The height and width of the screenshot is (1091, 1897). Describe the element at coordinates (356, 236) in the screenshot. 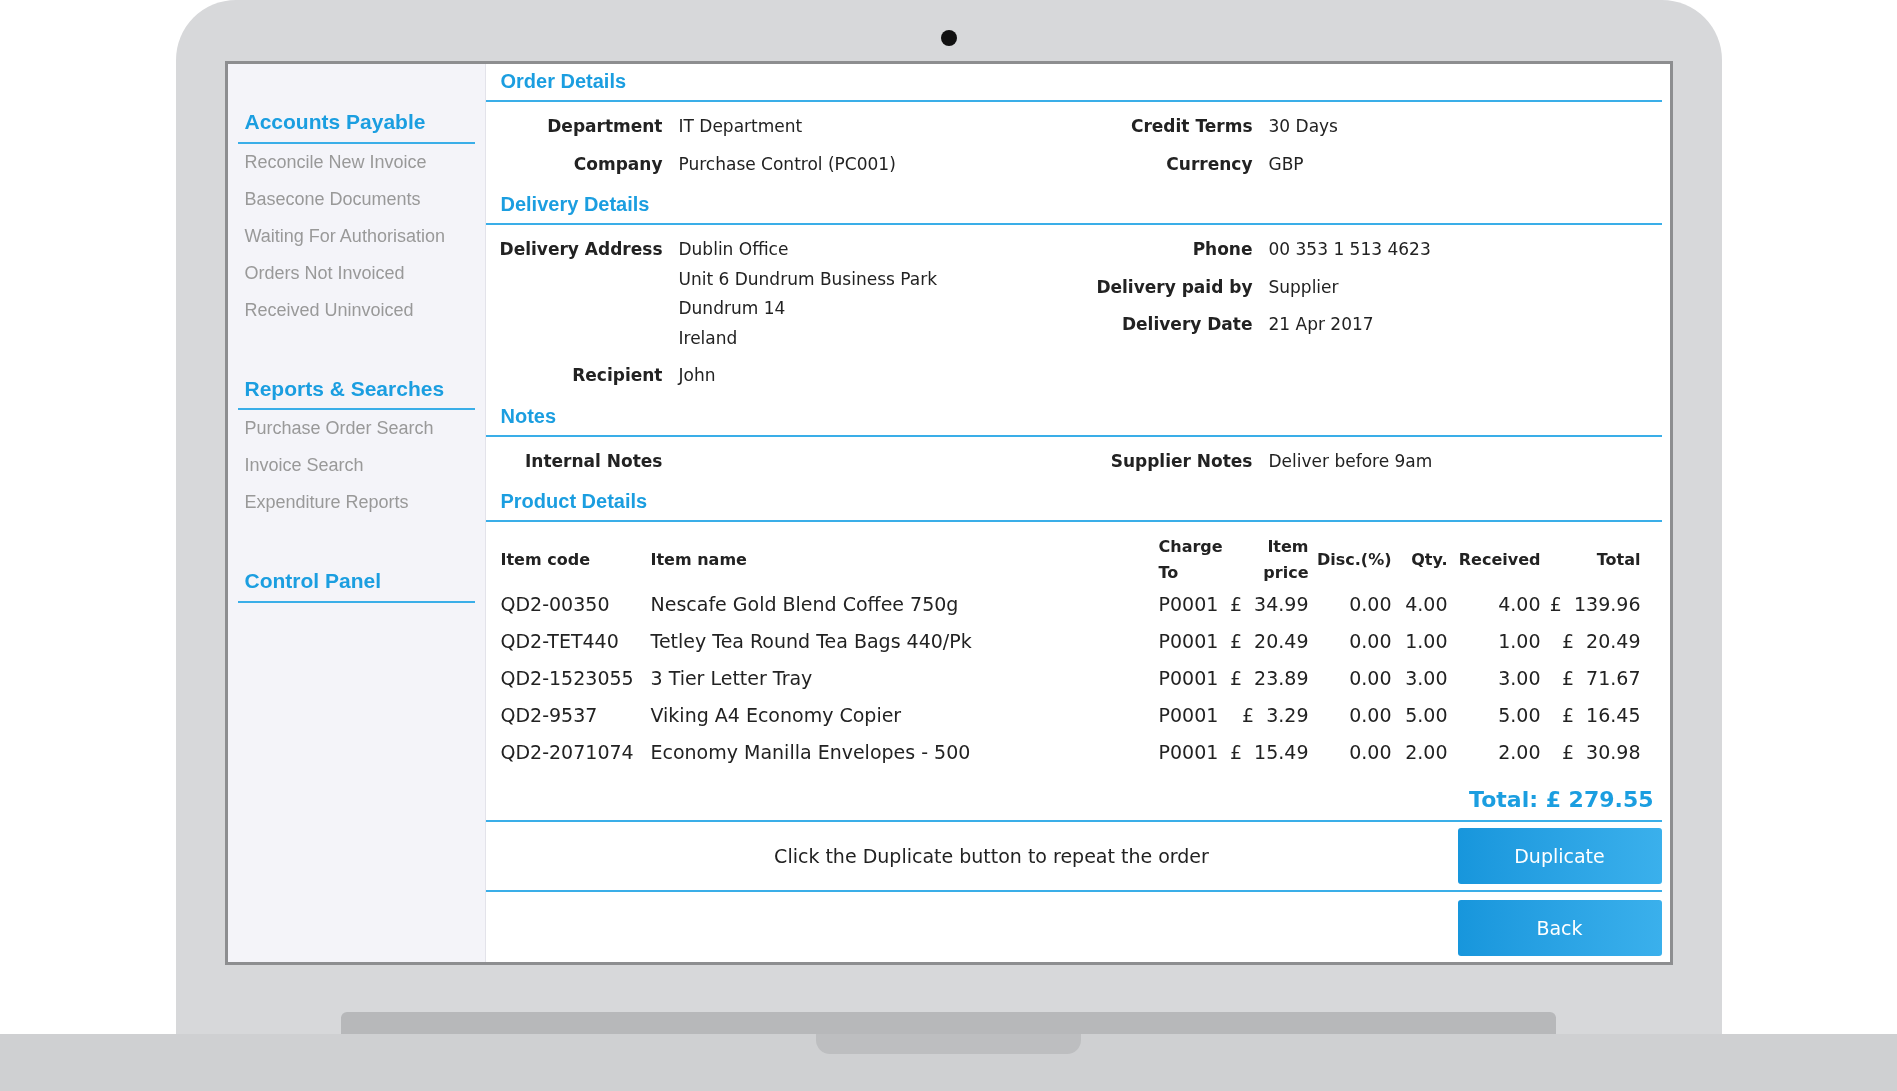

I see `sidebar-item: Waiting For Authorisation` at that location.